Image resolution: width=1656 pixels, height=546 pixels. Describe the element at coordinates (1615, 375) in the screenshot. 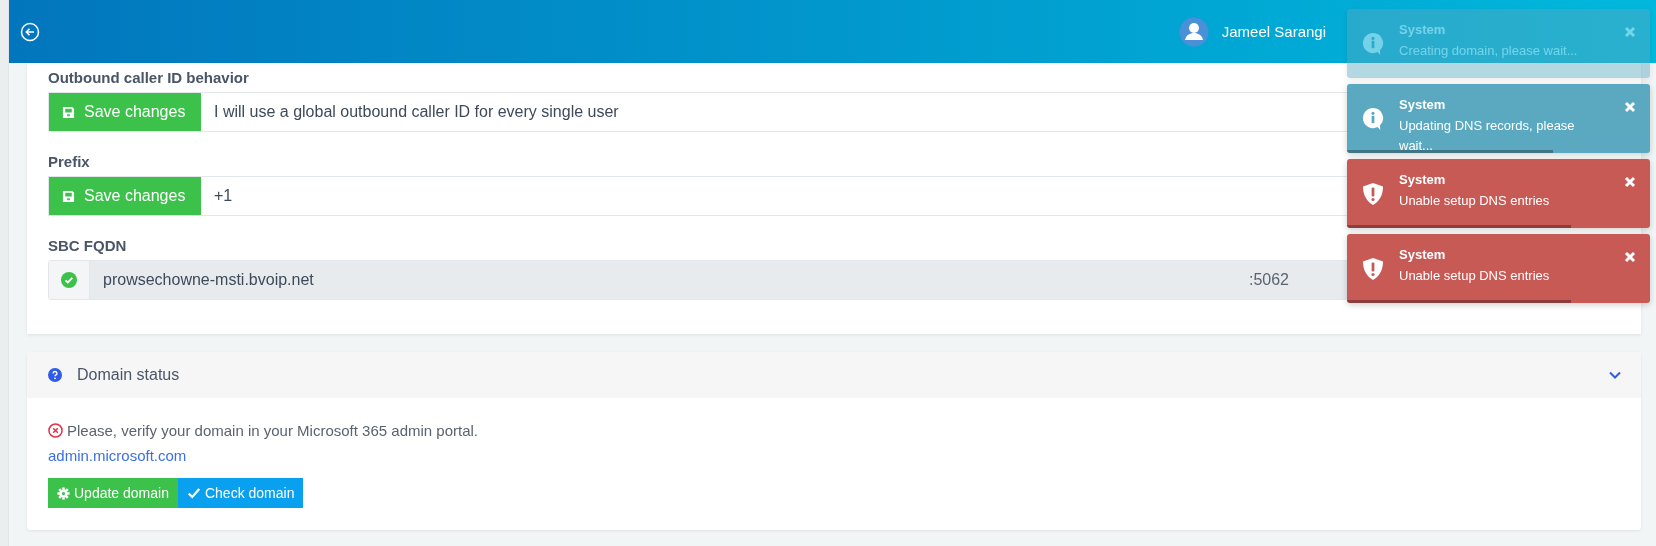

I see `chevron-icon` at that location.